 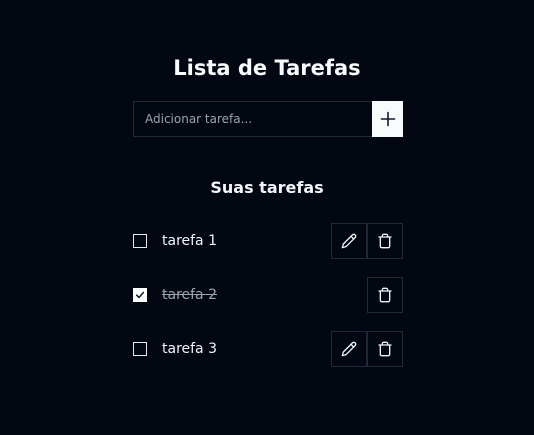 What do you see at coordinates (267, 68) in the screenshot?
I see `page-title: Lista de Tarefas` at bounding box center [267, 68].